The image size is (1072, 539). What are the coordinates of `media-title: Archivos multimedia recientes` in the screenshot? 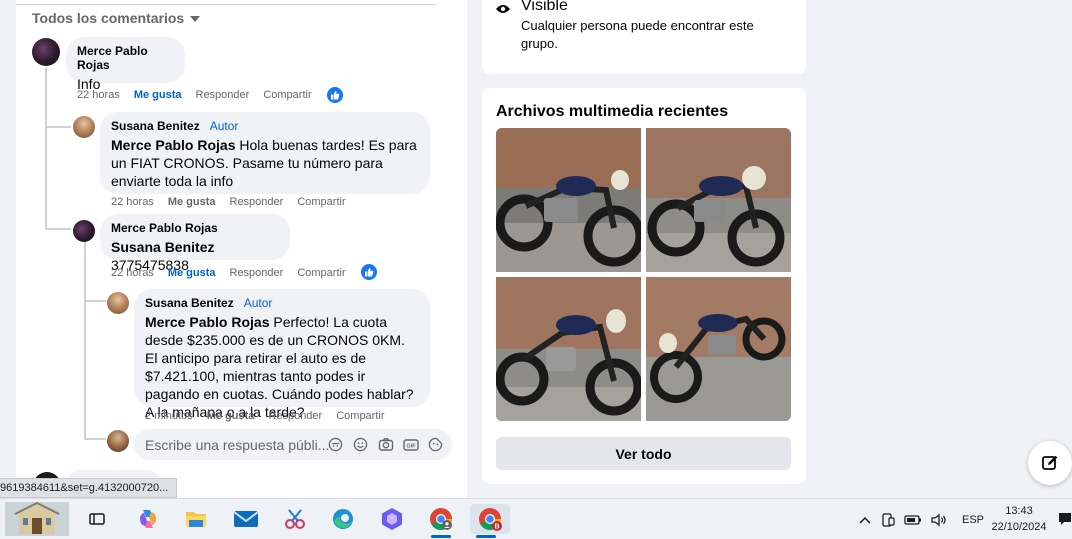 It's located at (612, 111).